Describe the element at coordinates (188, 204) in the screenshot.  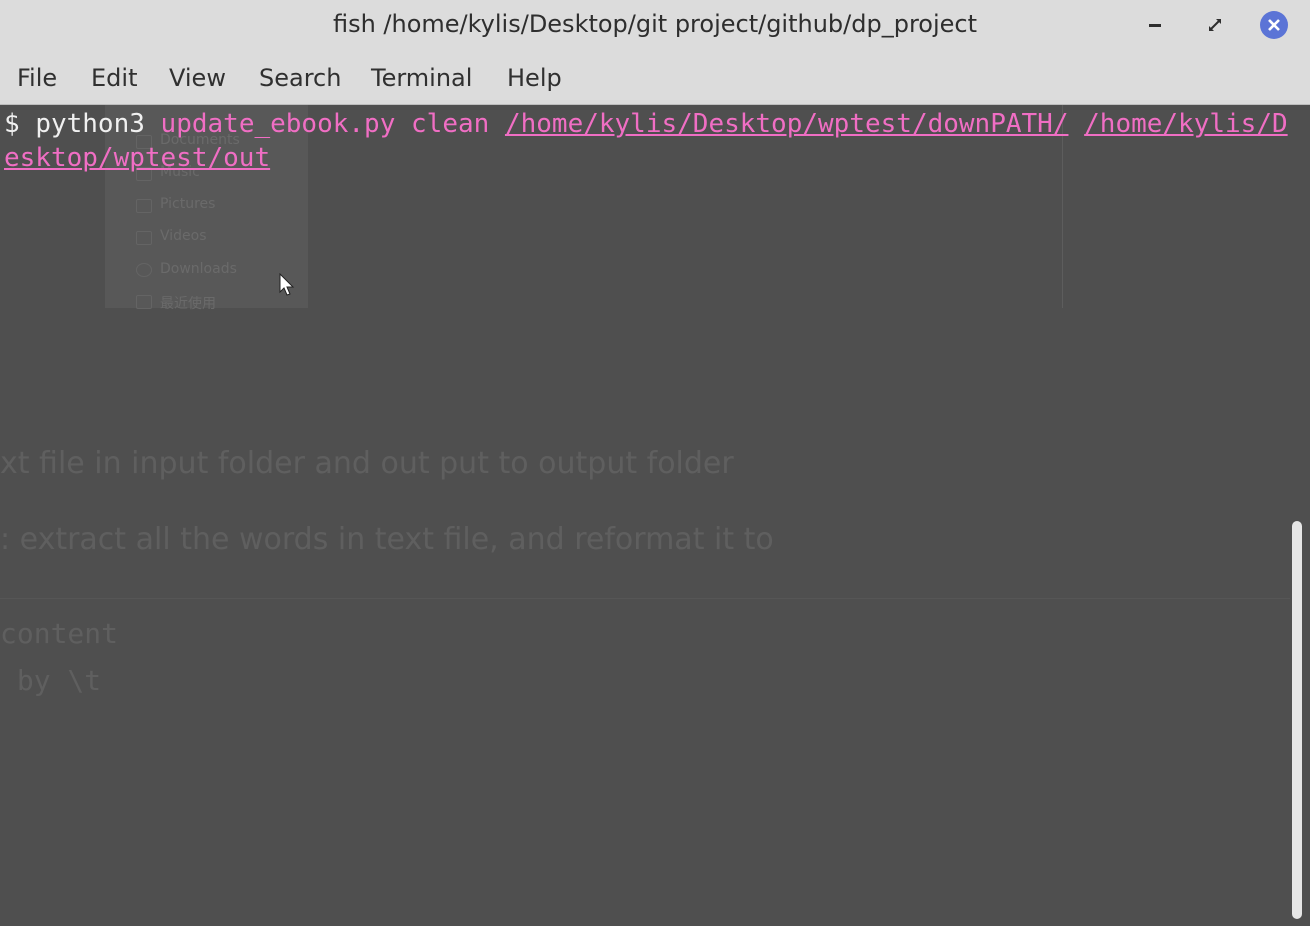
I see `background-sidebar-item: Pictures` at that location.